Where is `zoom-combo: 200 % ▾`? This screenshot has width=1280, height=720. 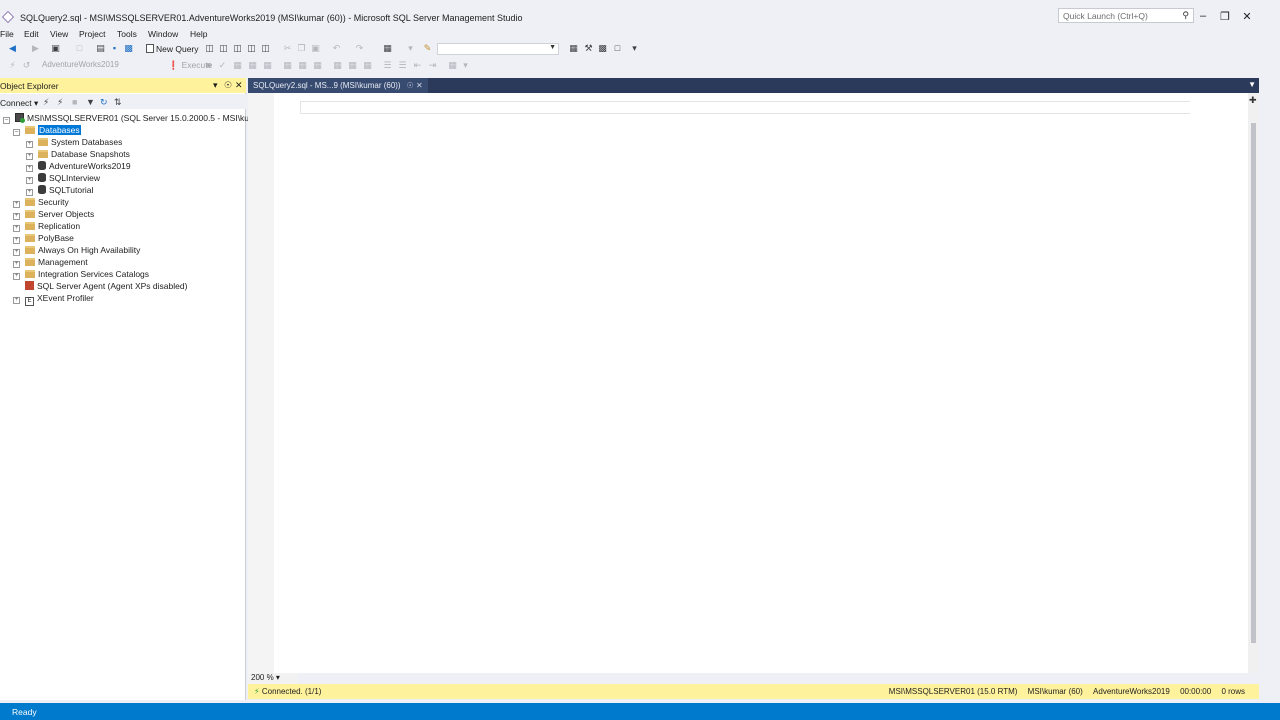
zoom-combo: 200 % ▾ is located at coordinates (273, 678).